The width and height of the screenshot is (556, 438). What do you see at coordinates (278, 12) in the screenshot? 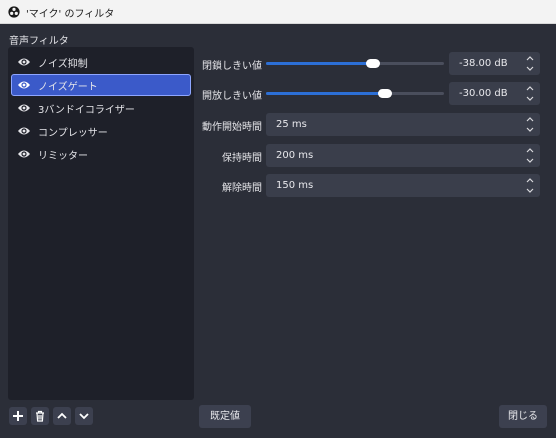
I see `title-bar: 'マイク' のフィルタ` at bounding box center [278, 12].